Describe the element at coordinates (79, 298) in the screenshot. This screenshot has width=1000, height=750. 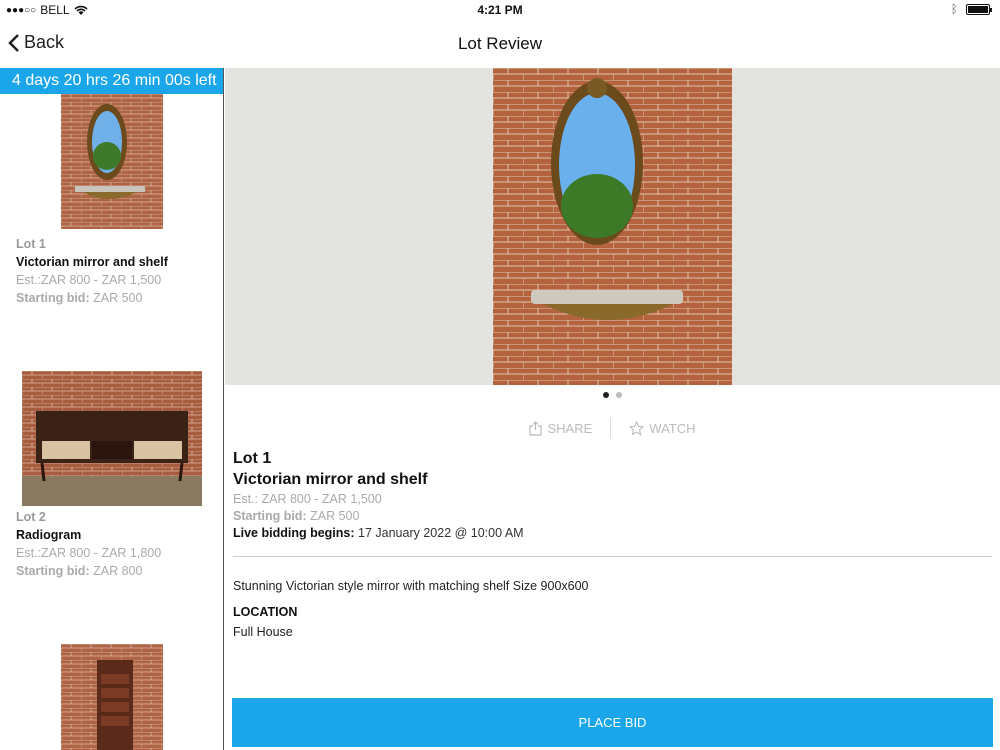
I see `lot-starting-bid: Starting bid: ZAR 500` at that location.